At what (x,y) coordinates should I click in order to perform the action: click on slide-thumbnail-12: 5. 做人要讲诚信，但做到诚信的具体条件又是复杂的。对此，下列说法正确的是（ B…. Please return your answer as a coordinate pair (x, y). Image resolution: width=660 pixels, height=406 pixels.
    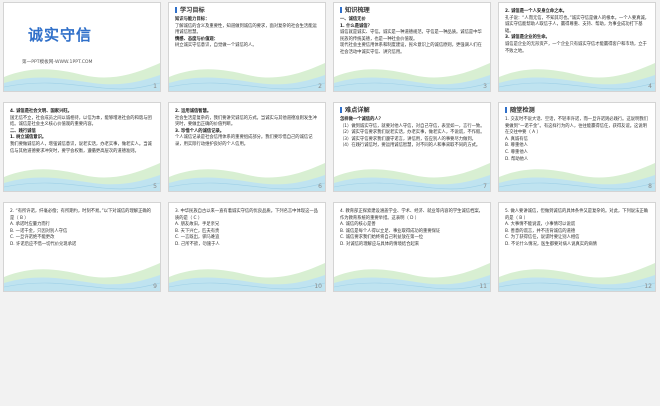
    Looking at the image, I should click on (577, 247).